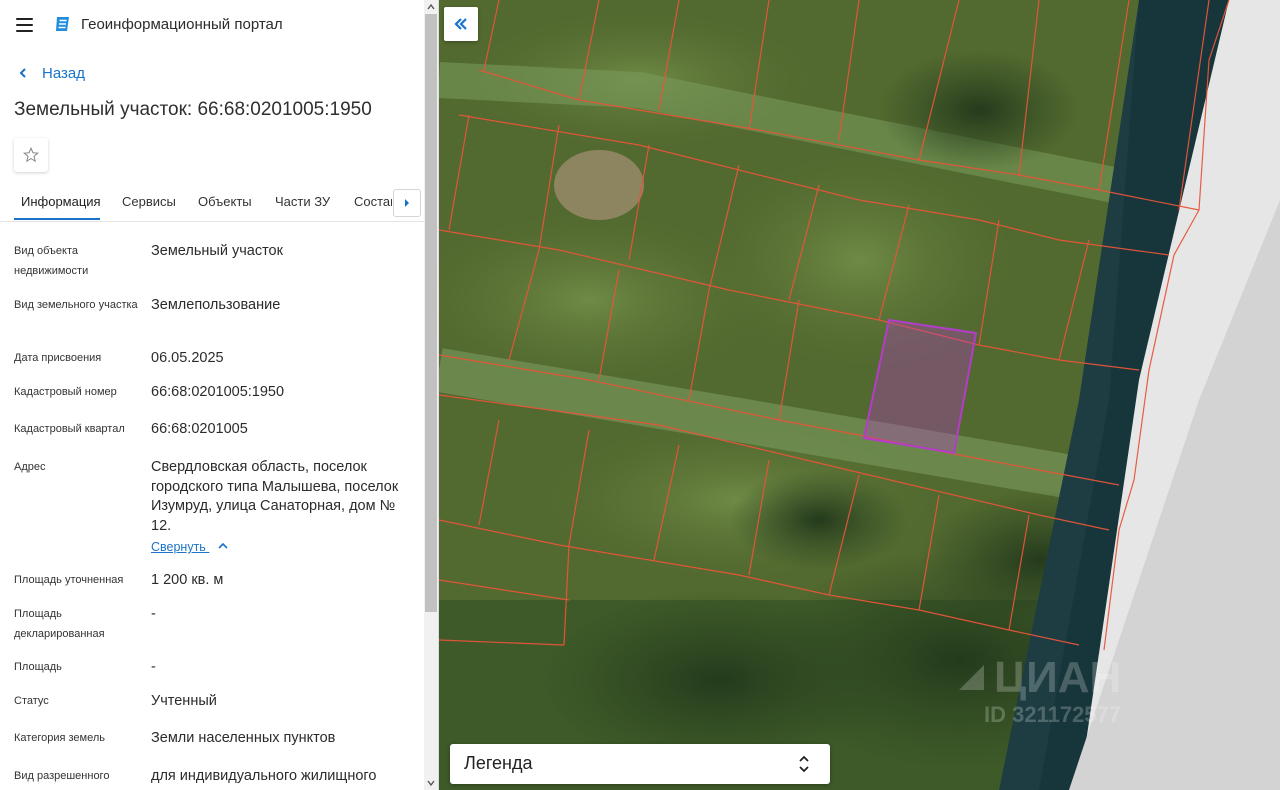 Image resolution: width=1280 pixels, height=790 pixels. I want to click on legend-select: Легенда, so click(640, 764).